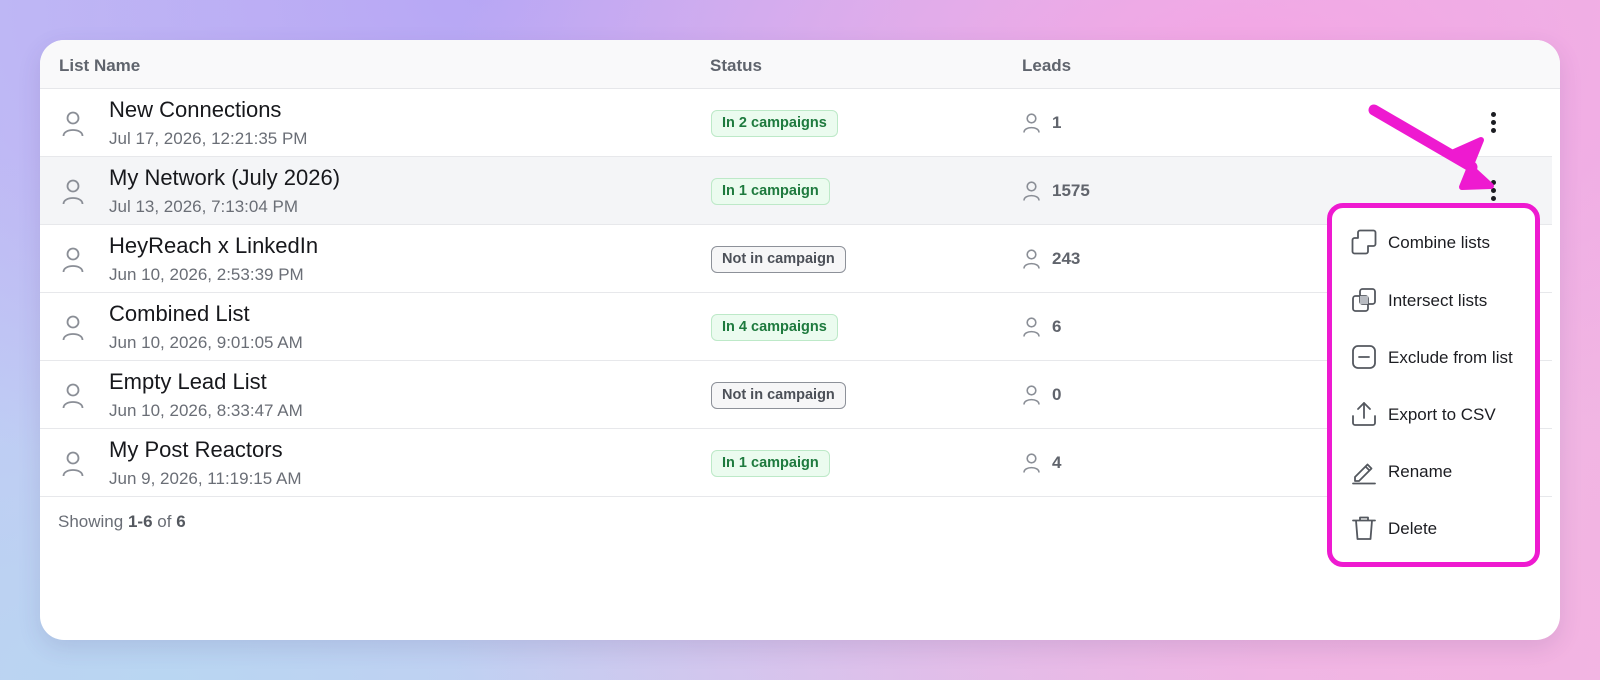 Image resolution: width=1600 pixels, height=680 pixels. What do you see at coordinates (1057, 394) in the screenshot?
I see `leads-count: 0` at bounding box center [1057, 394].